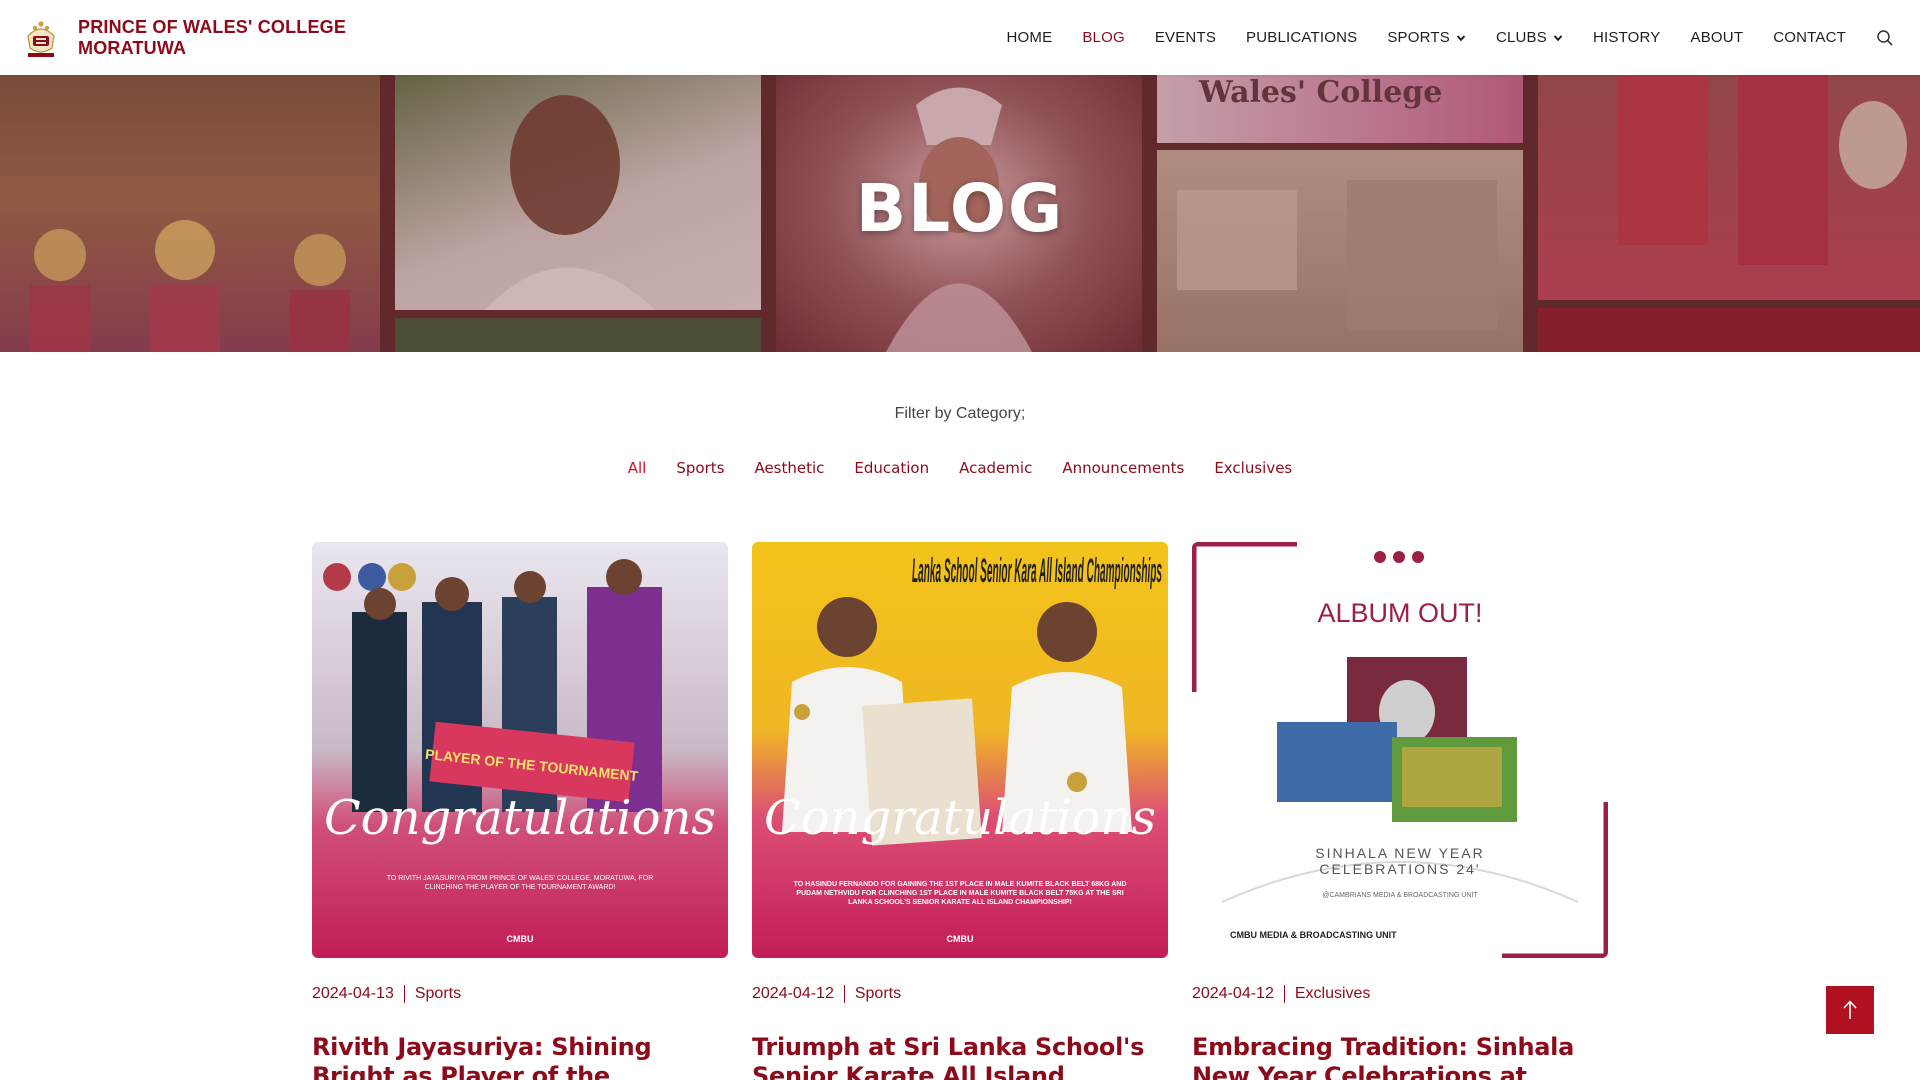  Describe the element at coordinates (1123, 468) in the screenshot. I see `filter-announcements: Announcements` at that location.